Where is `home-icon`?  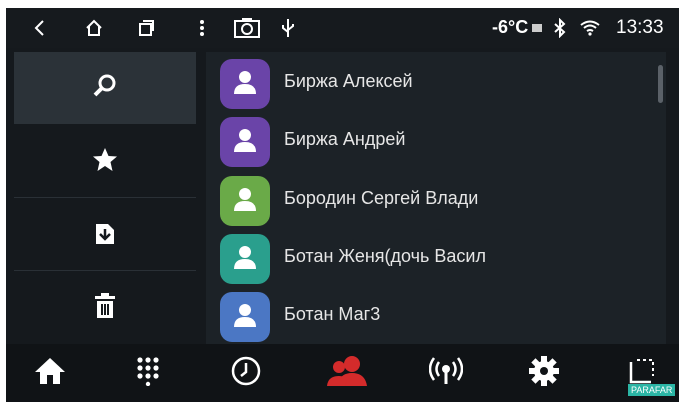
home-icon is located at coordinates (50, 373).